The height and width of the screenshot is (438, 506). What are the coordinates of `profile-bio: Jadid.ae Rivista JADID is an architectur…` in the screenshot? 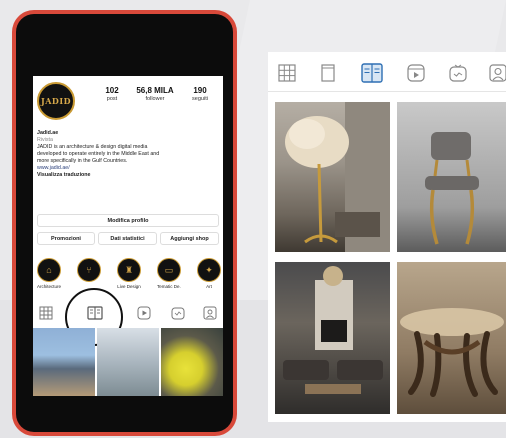 It's located at (129, 154).